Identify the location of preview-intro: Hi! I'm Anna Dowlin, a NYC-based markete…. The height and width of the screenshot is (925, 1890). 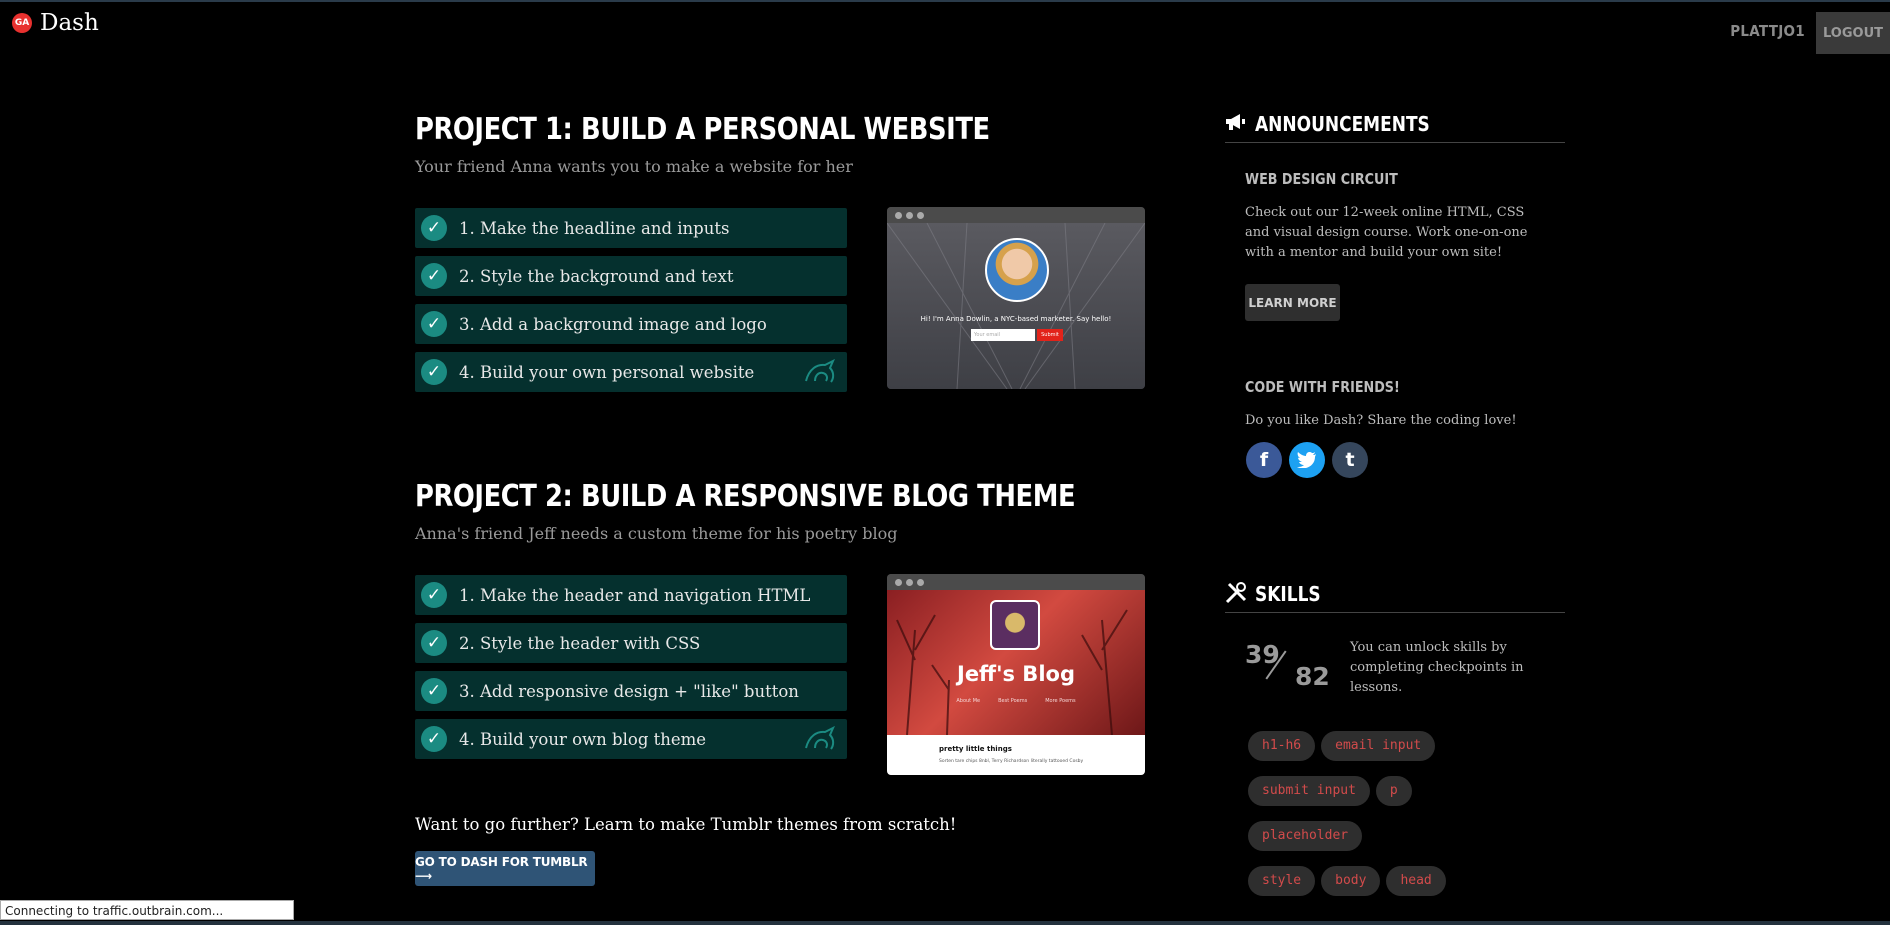
(1016, 319).